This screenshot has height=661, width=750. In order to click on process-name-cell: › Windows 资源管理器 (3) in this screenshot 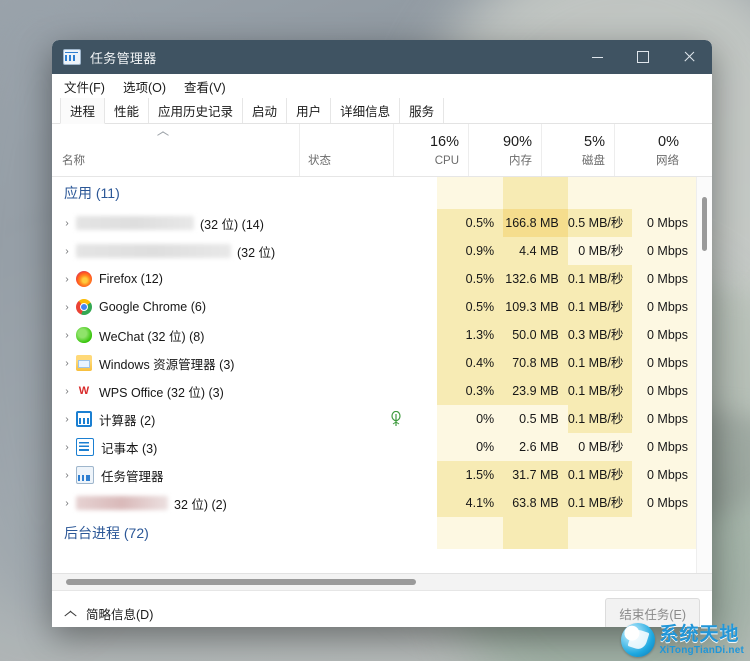, I will do `click(203, 363)`.